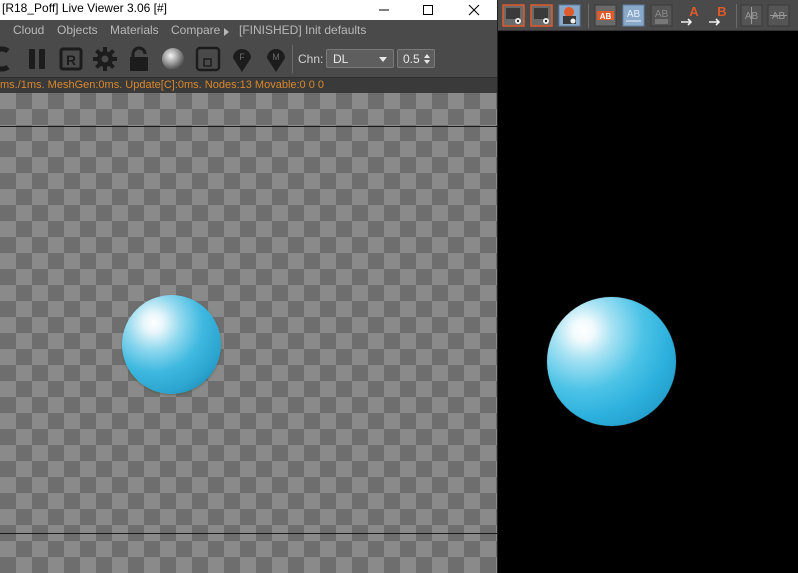  I want to click on minimize-button, so click(384, 10).